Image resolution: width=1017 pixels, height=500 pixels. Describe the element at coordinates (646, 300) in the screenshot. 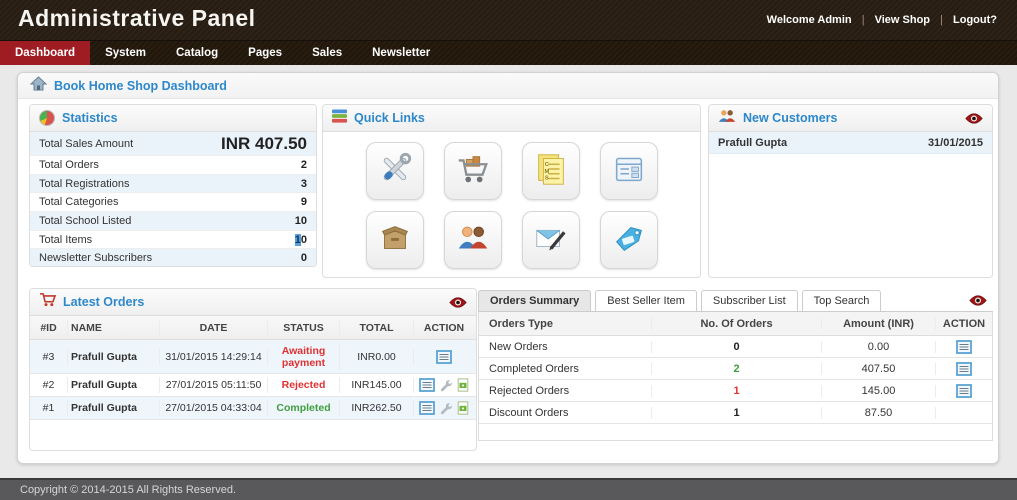

I see `tab-best-seller-item: Best Seller Item` at that location.